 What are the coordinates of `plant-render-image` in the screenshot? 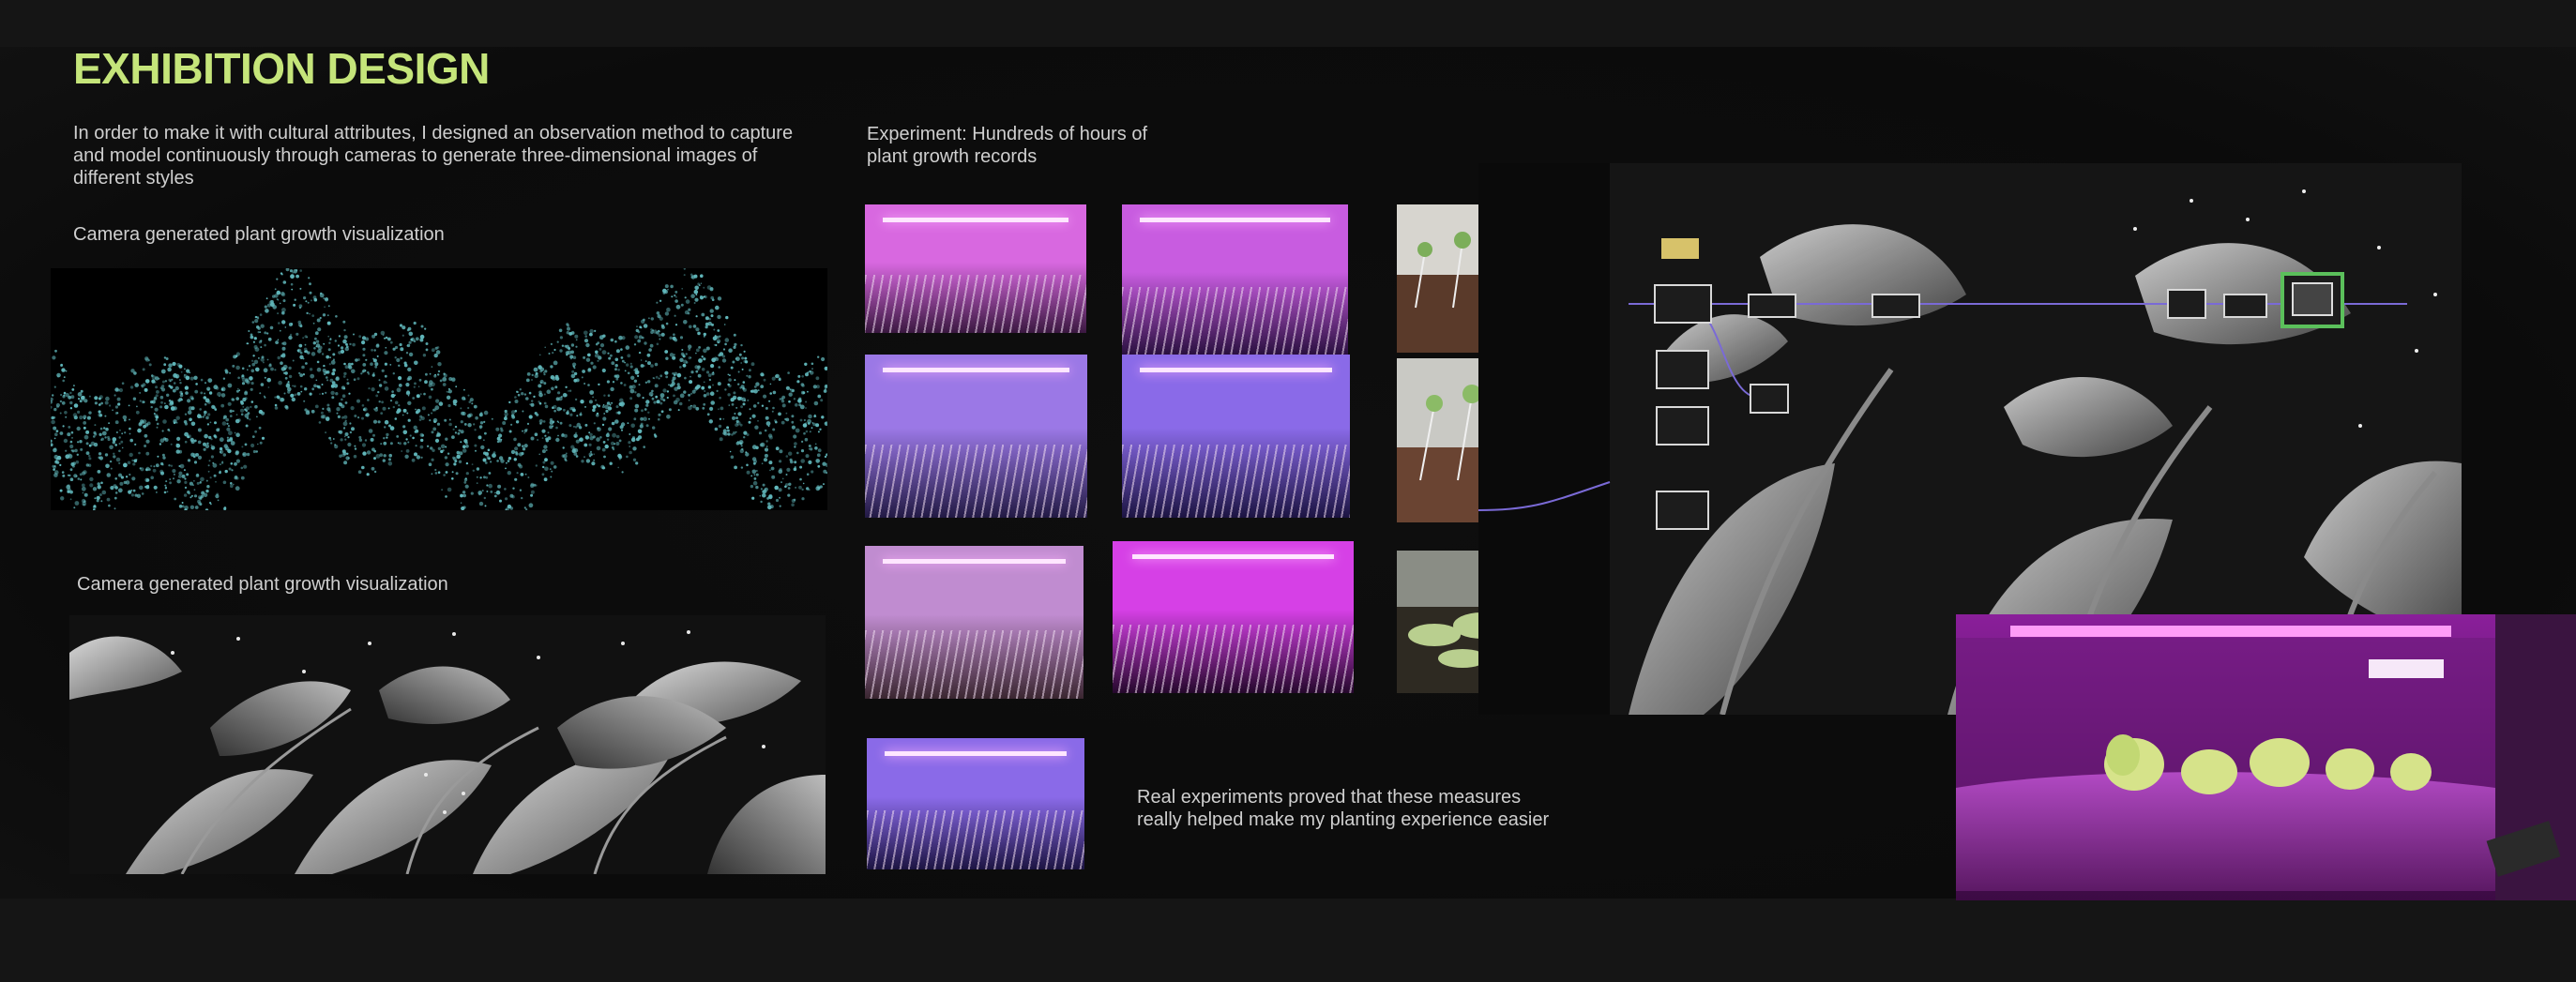 It's located at (447, 745).